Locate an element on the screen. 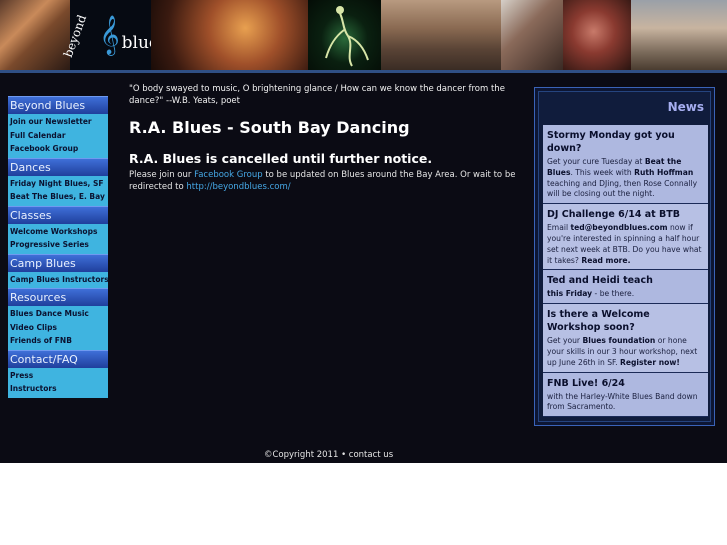 The height and width of the screenshot is (545, 727). news-item-emphasis: Blues foundation is located at coordinates (618, 340).